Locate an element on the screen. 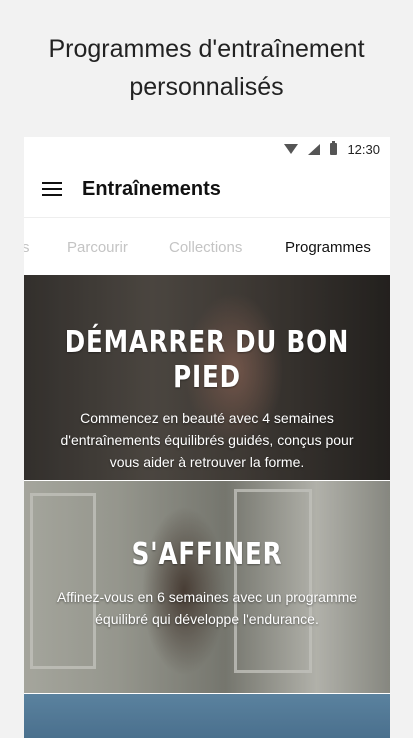  program-card-next is located at coordinates (207, 716).